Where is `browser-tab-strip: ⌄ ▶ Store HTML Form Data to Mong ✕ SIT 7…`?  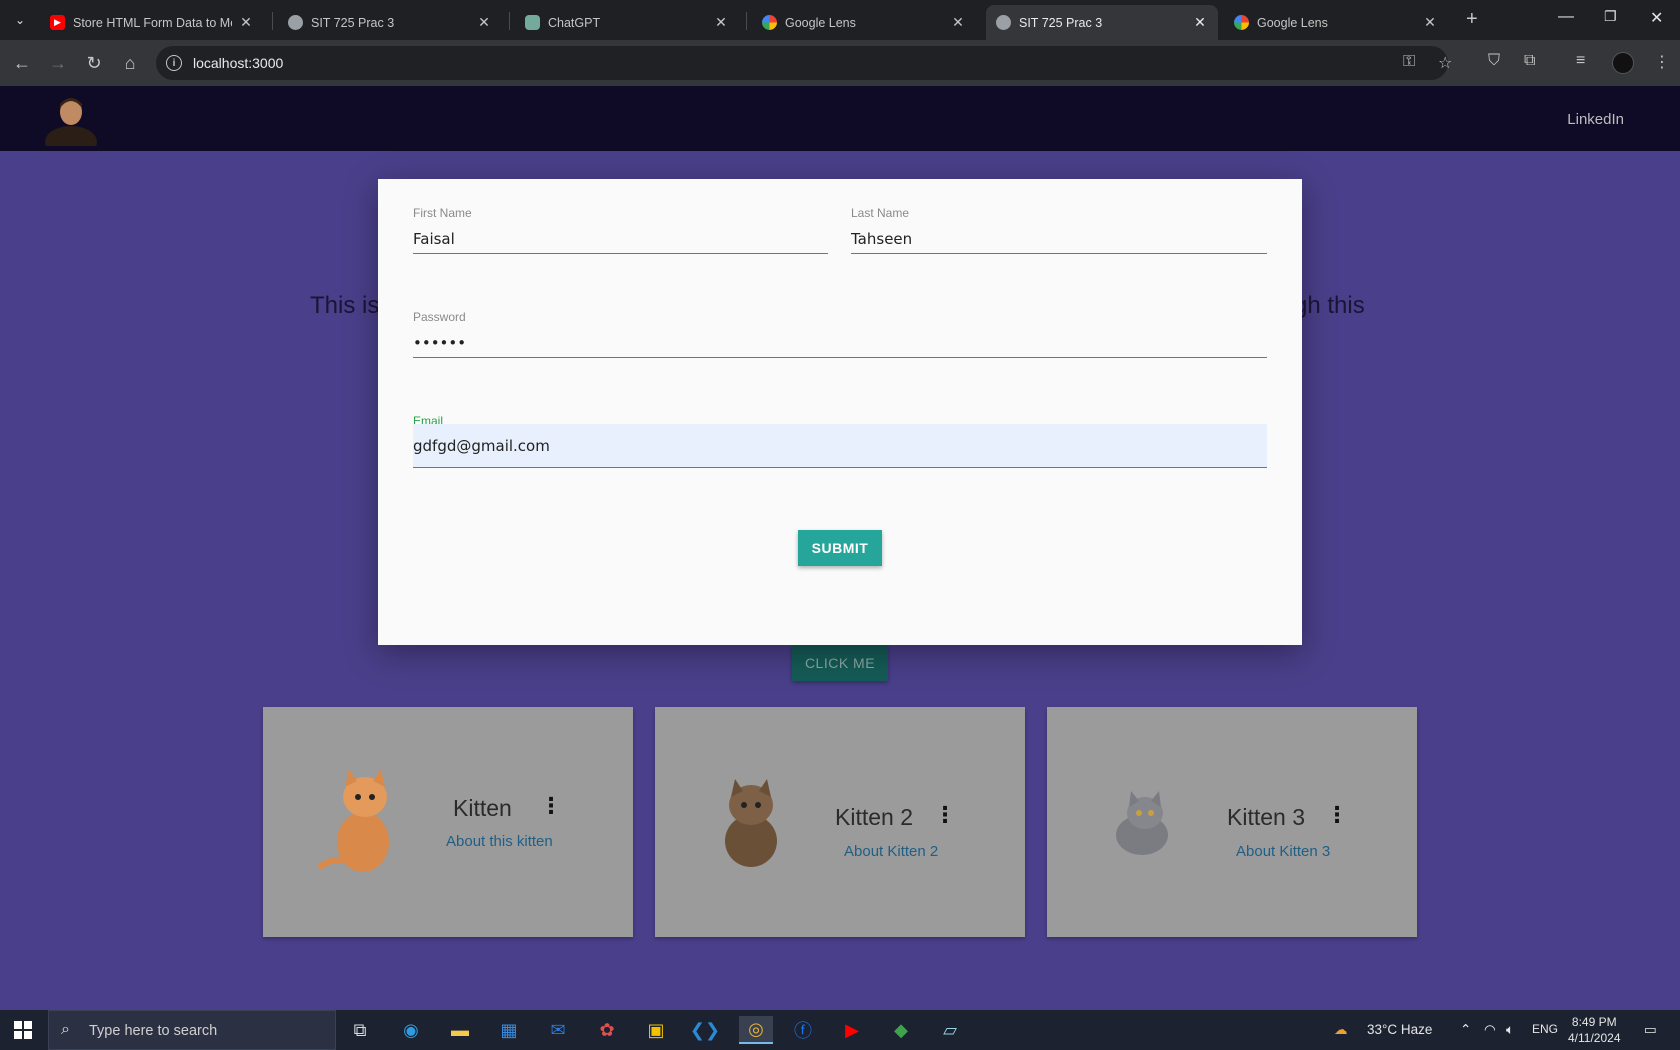 browser-tab-strip: ⌄ ▶ Store HTML Form Data to Mong ✕ SIT 7… is located at coordinates (840, 20).